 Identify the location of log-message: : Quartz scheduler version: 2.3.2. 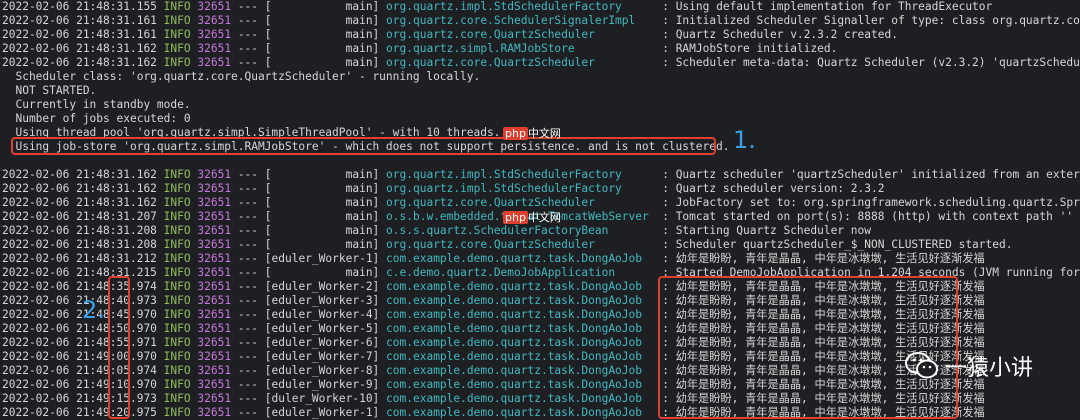
(773, 188).